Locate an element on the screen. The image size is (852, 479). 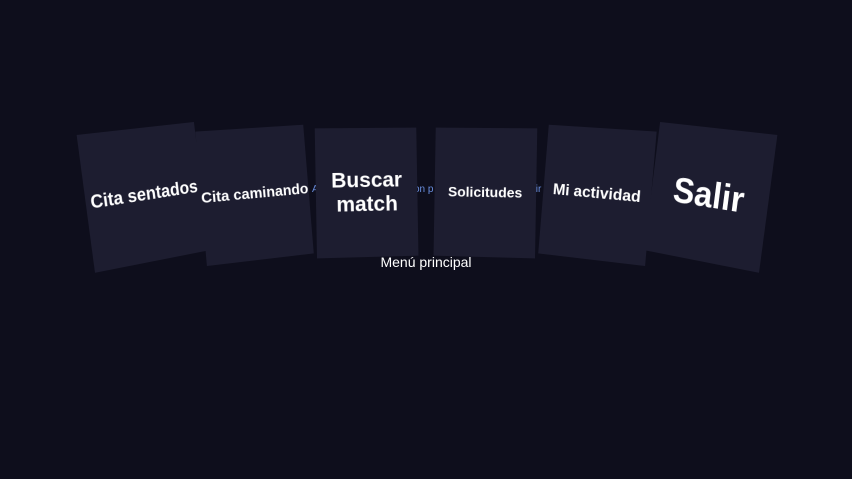
card-label: Salir is located at coordinates (709, 195).